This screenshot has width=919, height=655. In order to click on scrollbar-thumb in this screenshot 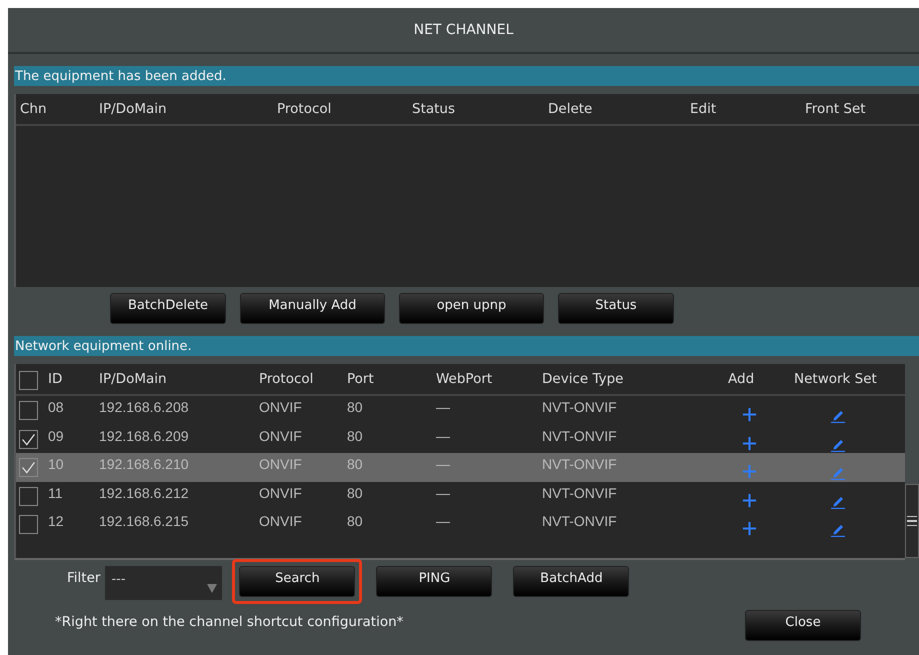, I will do `click(912, 521)`.